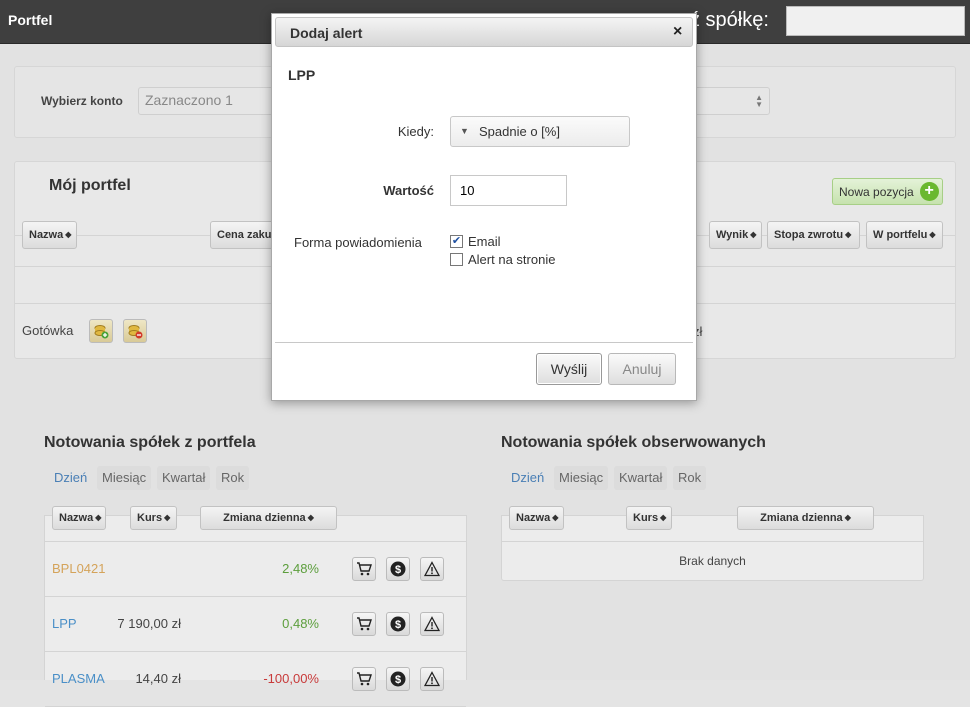  Describe the element at coordinates (712, 561) in the screenshot. I see `quotes-watched-empty: Brak danych` at that location.